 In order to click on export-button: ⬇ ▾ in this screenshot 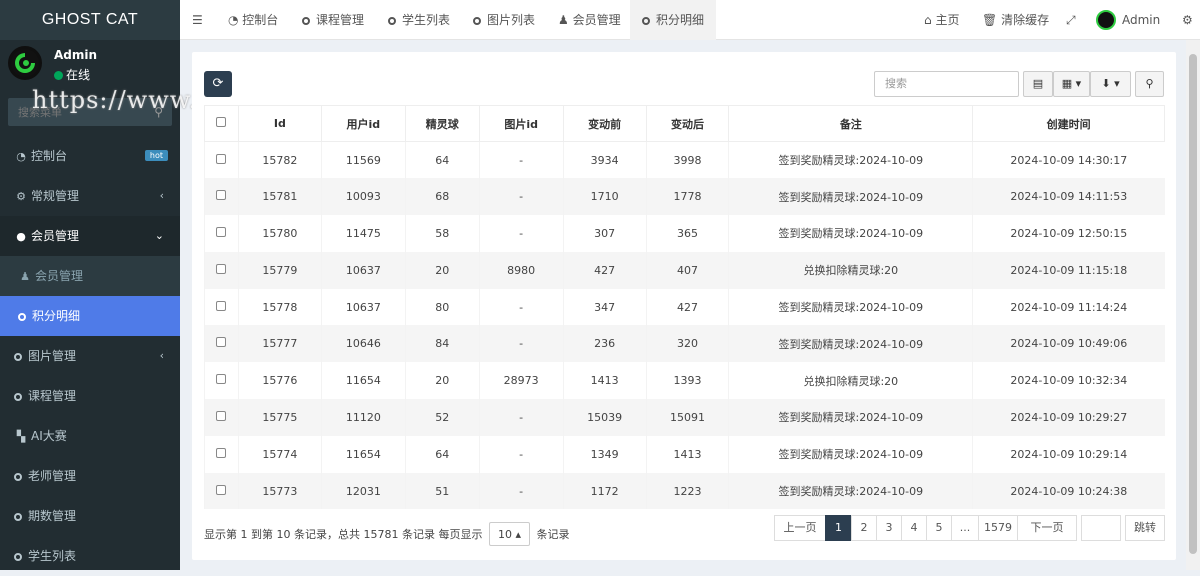, I will do `click(1110, 84)`.